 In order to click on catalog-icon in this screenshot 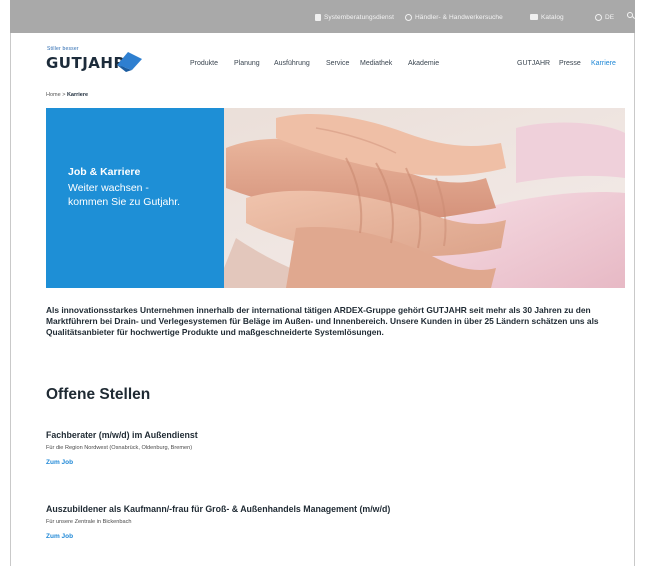, I will do `click(534, 17)`.